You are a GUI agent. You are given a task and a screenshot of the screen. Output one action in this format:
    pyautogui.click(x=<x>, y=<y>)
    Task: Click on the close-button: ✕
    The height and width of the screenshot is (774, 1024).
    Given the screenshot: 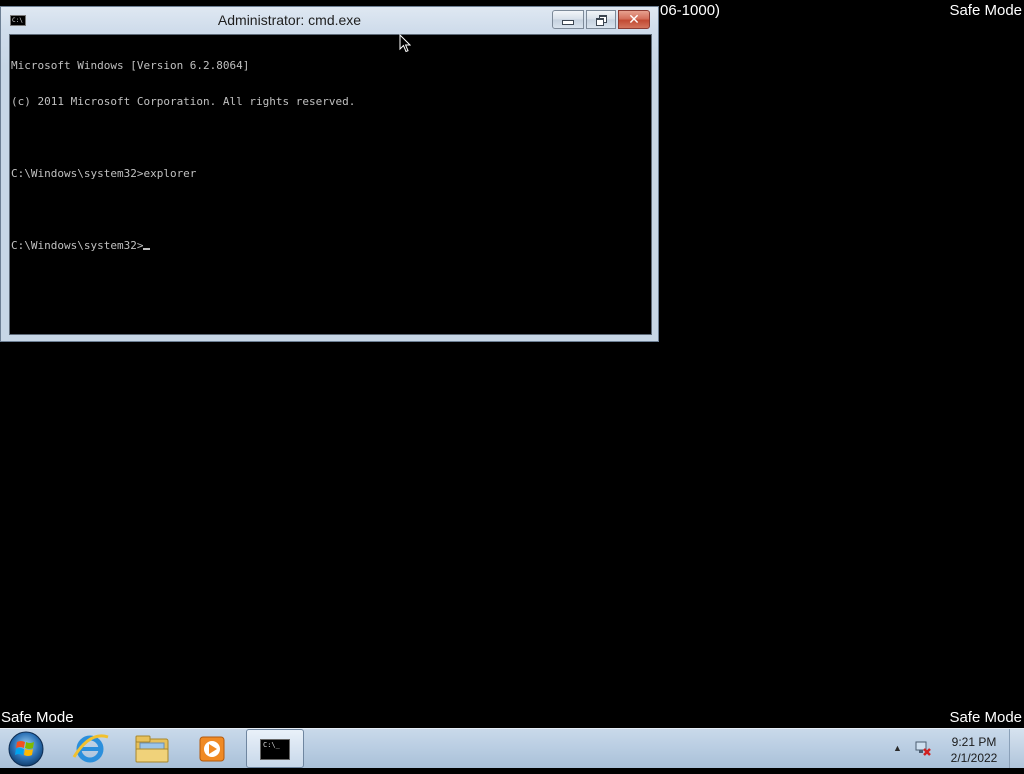 What is the action you would take?
    pyautogui.click(x=634, y=19)
    